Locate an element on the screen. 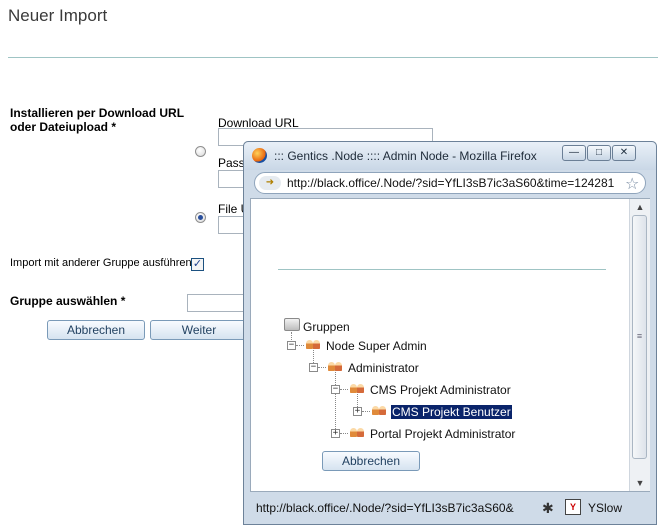 The image size is (659, 527). close-button: ✕ is located at coordinates (624, 153).